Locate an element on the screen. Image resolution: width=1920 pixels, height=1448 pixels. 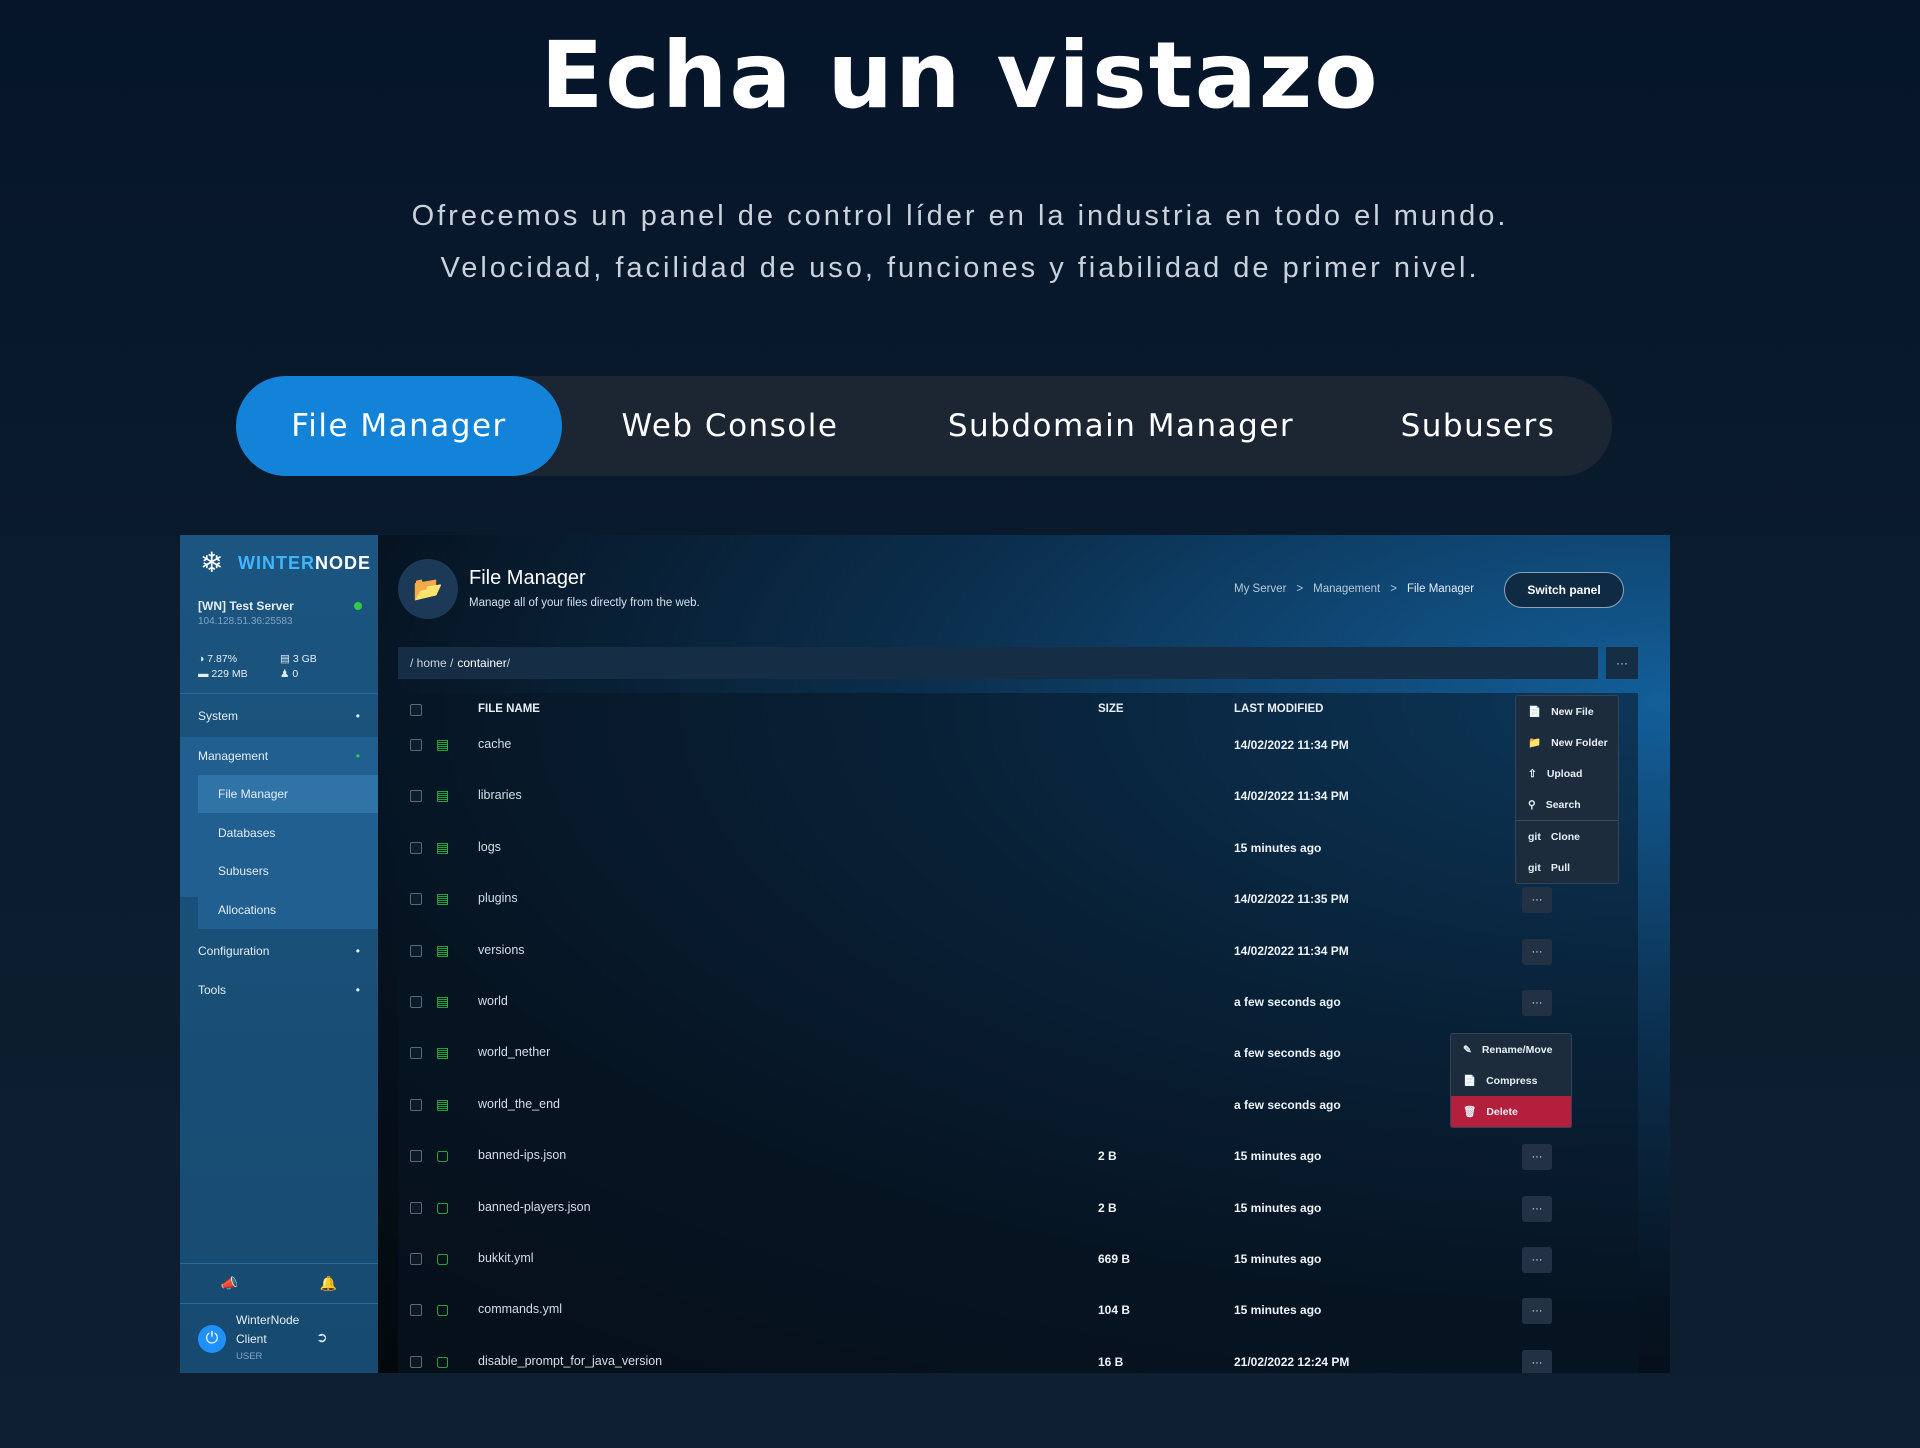
table-row: ▢ commands.yml 104 B 15 minutes ago ··· is located at coordinates (1018, 1317).